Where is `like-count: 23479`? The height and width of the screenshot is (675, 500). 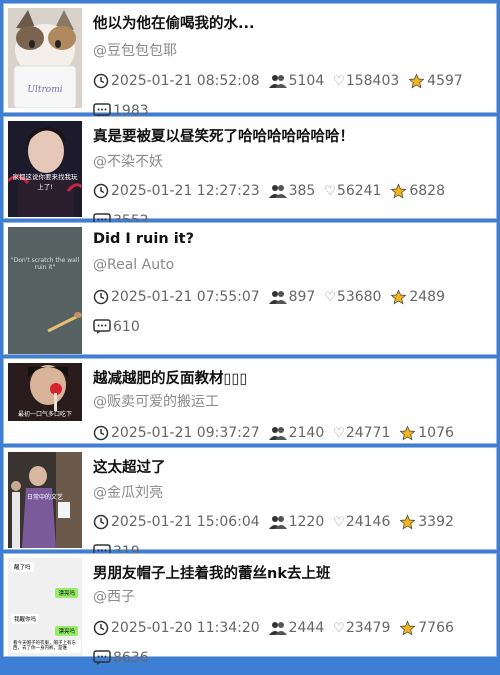 like-count: 23479 is located at coordinates (368, 628).